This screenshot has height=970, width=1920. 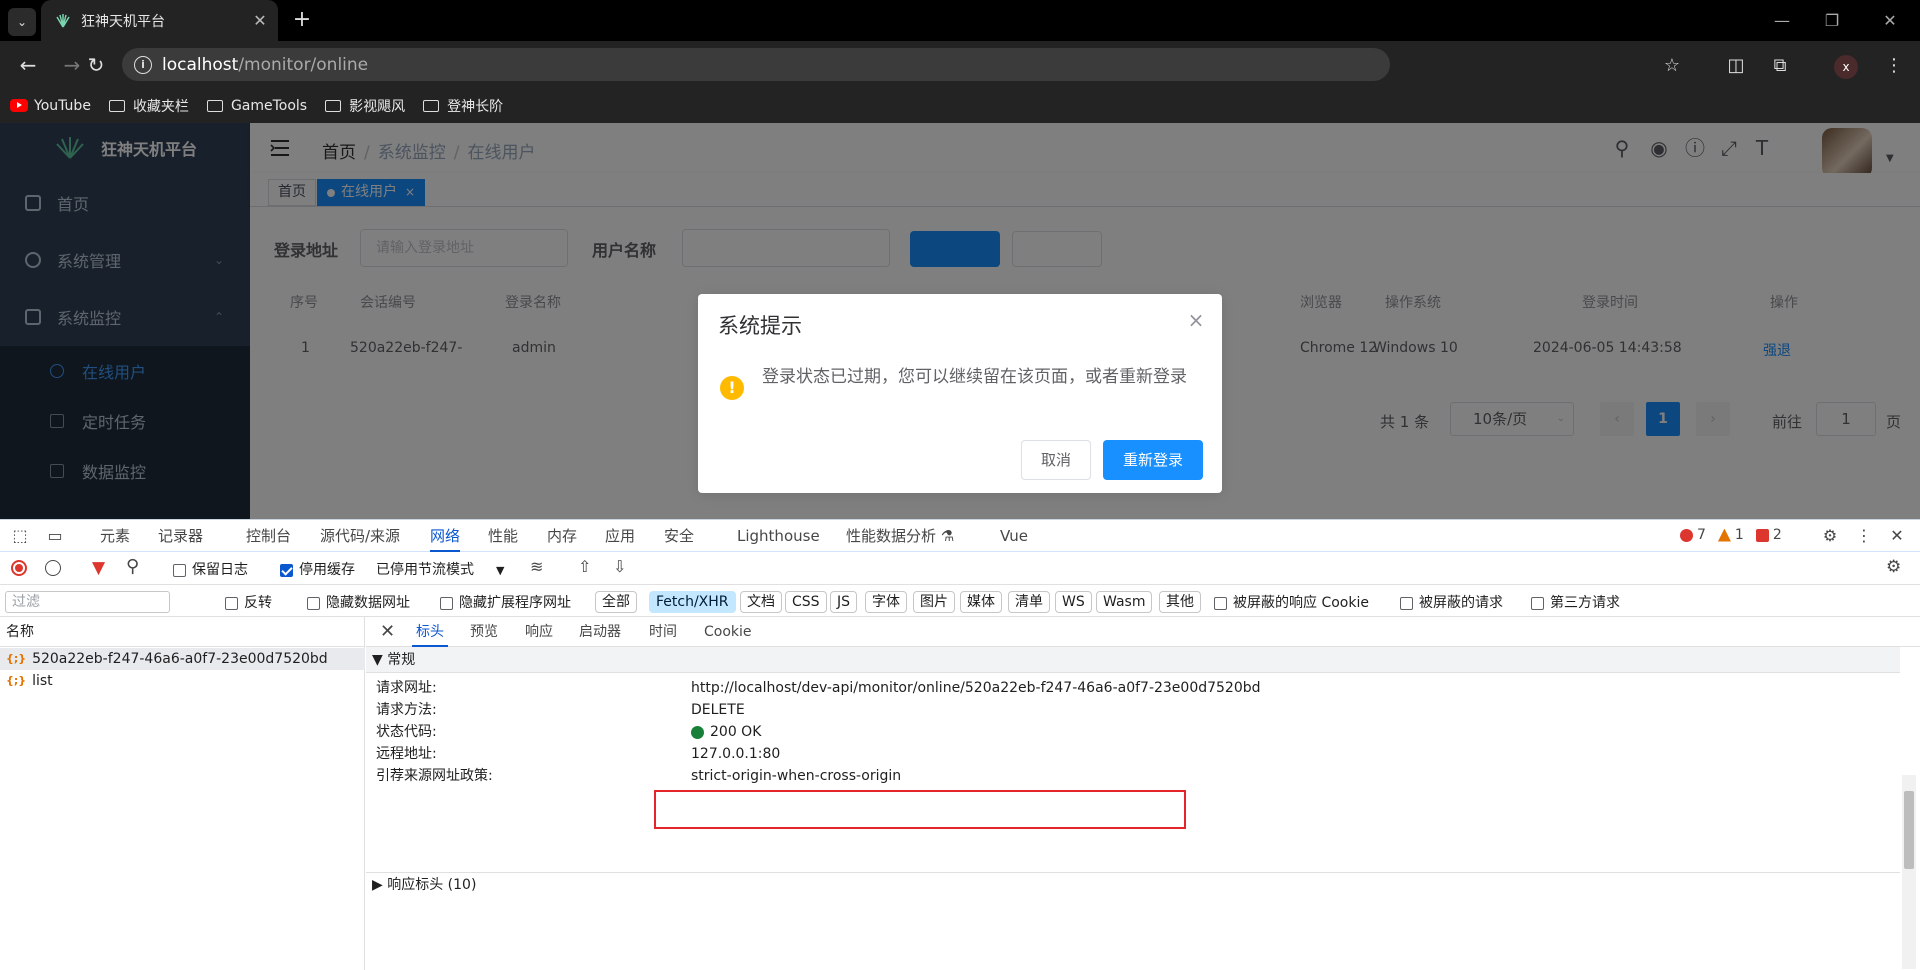 I want to click on general-row: 请求方法: DELETE, so click(x=560, y=710).